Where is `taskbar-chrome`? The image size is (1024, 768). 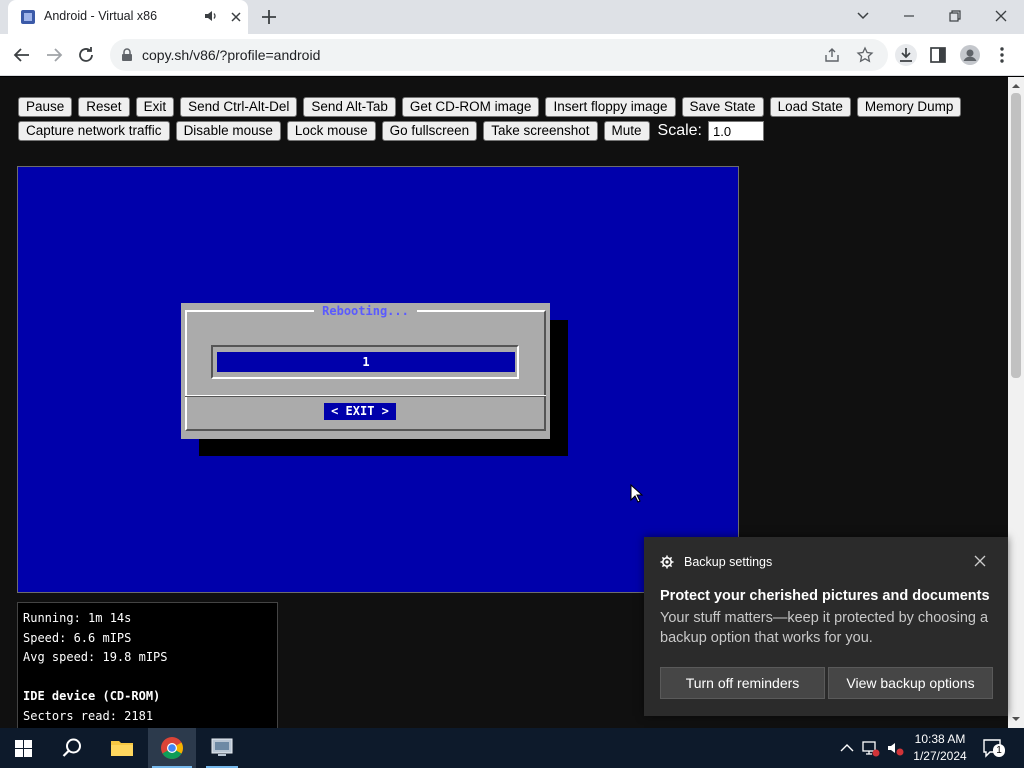 taskbar-chrome is located at coordinates (172, 748).